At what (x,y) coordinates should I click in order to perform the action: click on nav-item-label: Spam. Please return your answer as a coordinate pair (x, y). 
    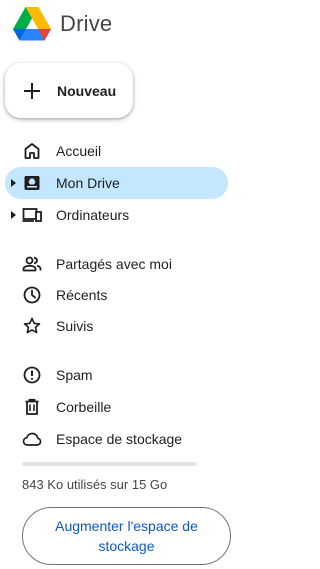
    Looking at the image, I should click on (74, 375).